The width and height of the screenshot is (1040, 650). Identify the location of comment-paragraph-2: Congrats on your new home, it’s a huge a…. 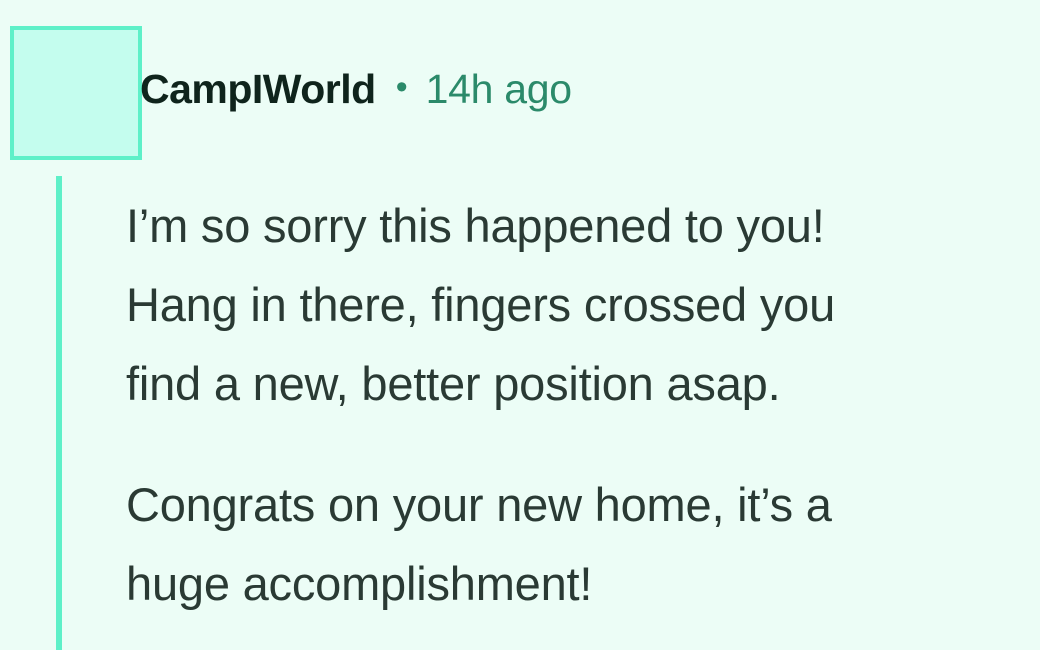
(479, 544).